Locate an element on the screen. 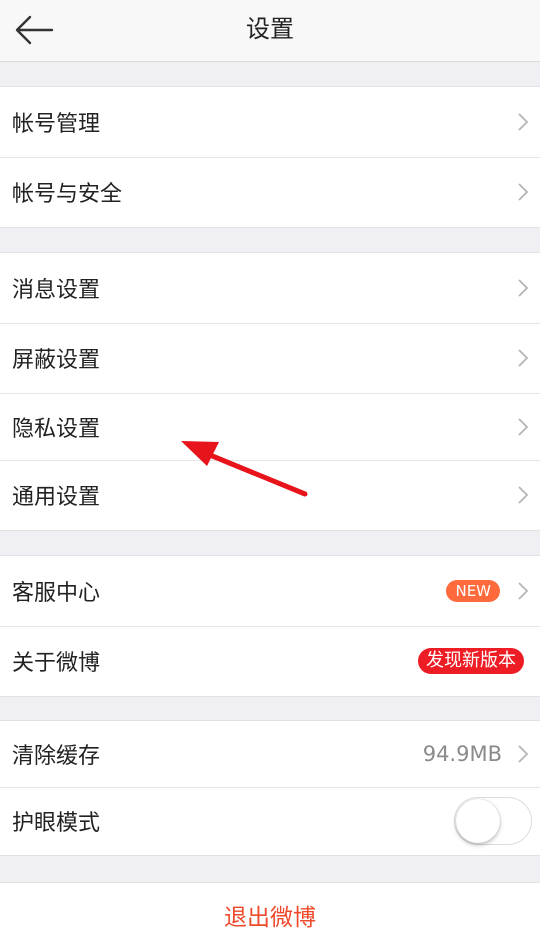  account-security-row: 帐号与安全 is located at coordinates (270, 192).